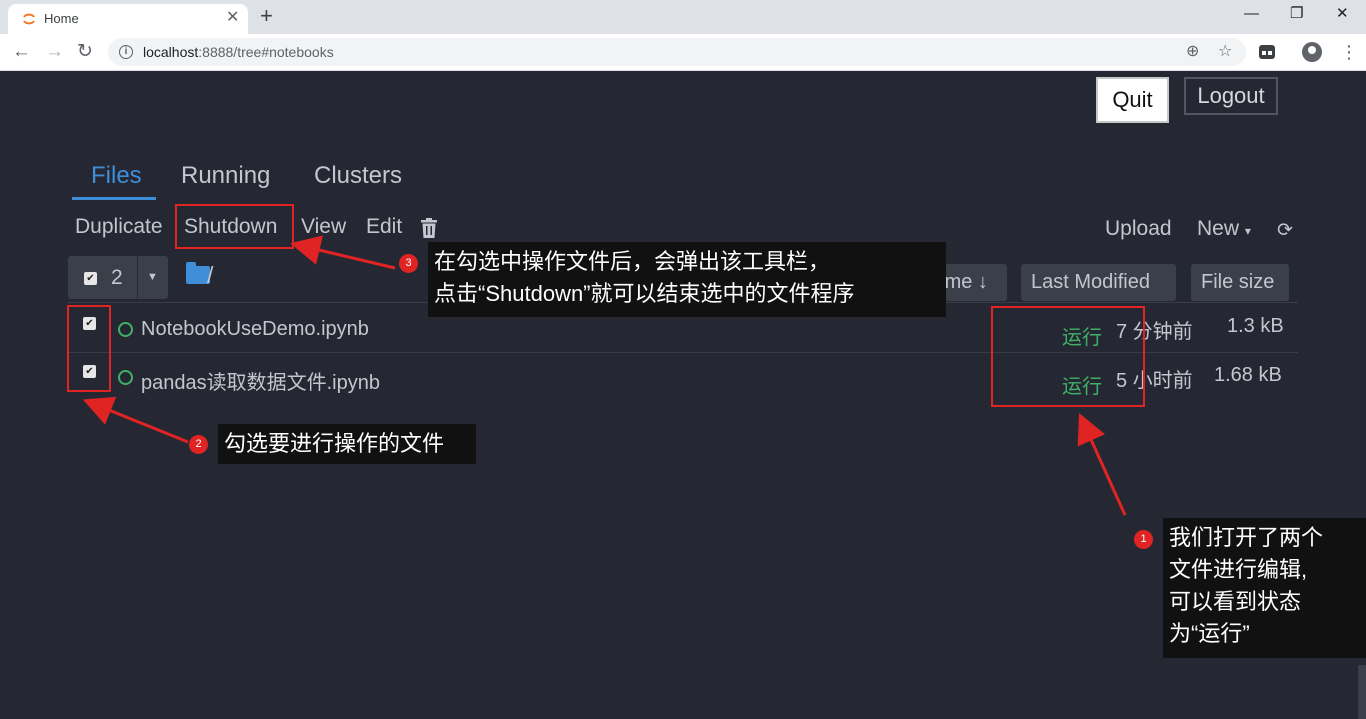 This screenshot has height=719, width=1366. Describe the element at coordinates (343, 252) in the screenshot. I see `arrow-to-shutdown` at that location.